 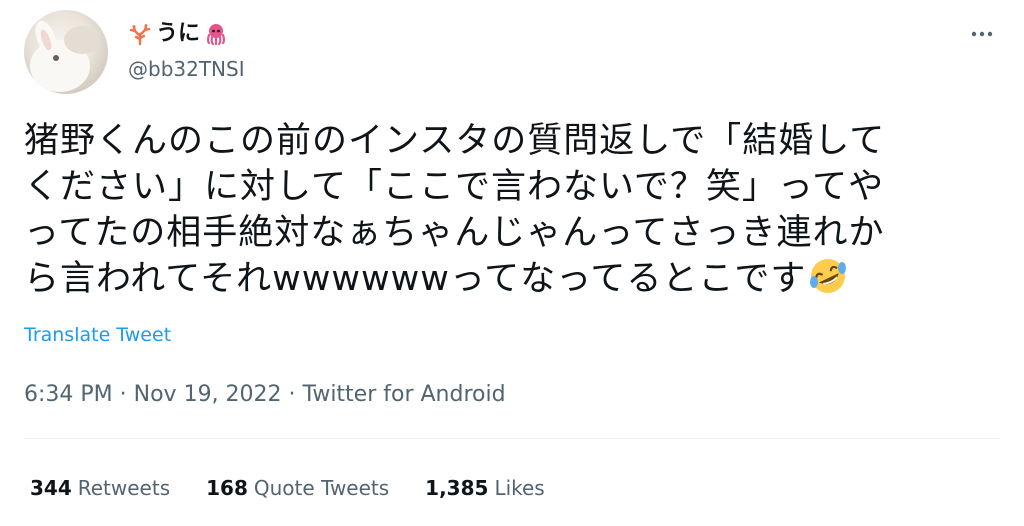 I want to click on tweet-line-last: ら言われてそれwwwwwwってなってるとこです, so click(x=509, y=279).